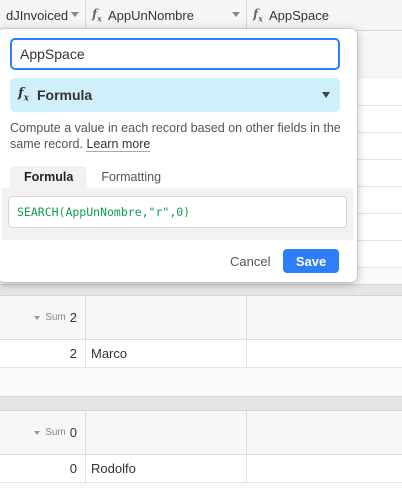  Describe the element at coordinates (166, 468) in the screenshot. I see `cell-appunnombre: Rodolfo` at that location.